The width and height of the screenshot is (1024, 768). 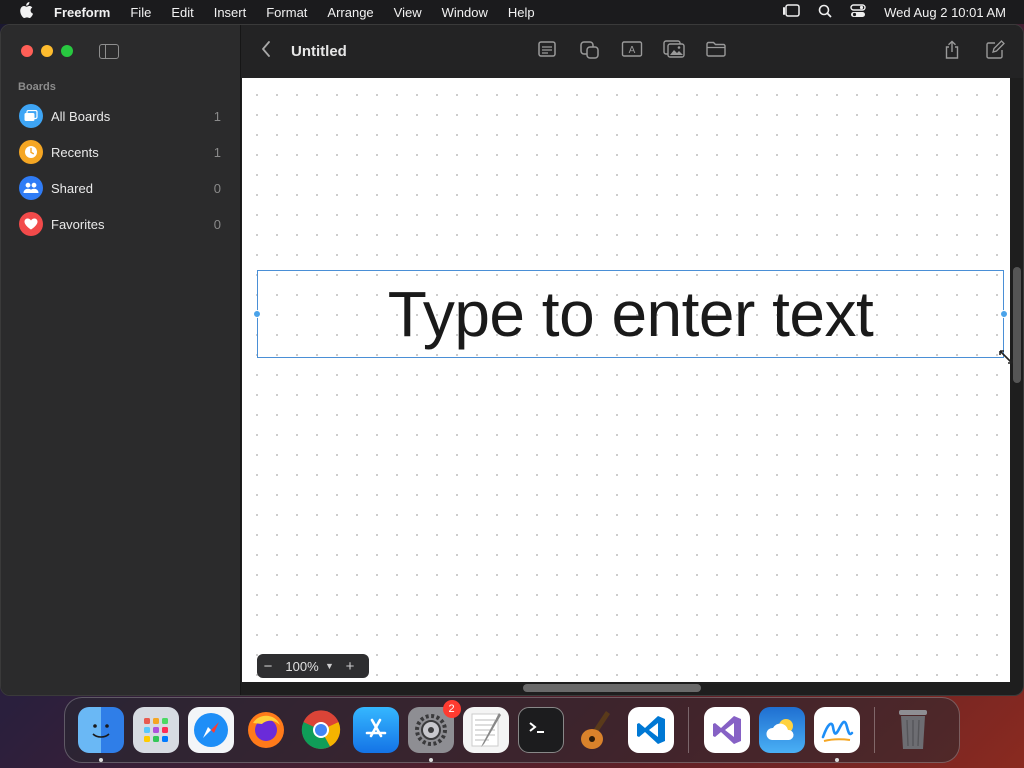 What do you see at coordinates (996, 50) in the screenshot?
I see `new-board-icon` at bounding box center [996, 50].